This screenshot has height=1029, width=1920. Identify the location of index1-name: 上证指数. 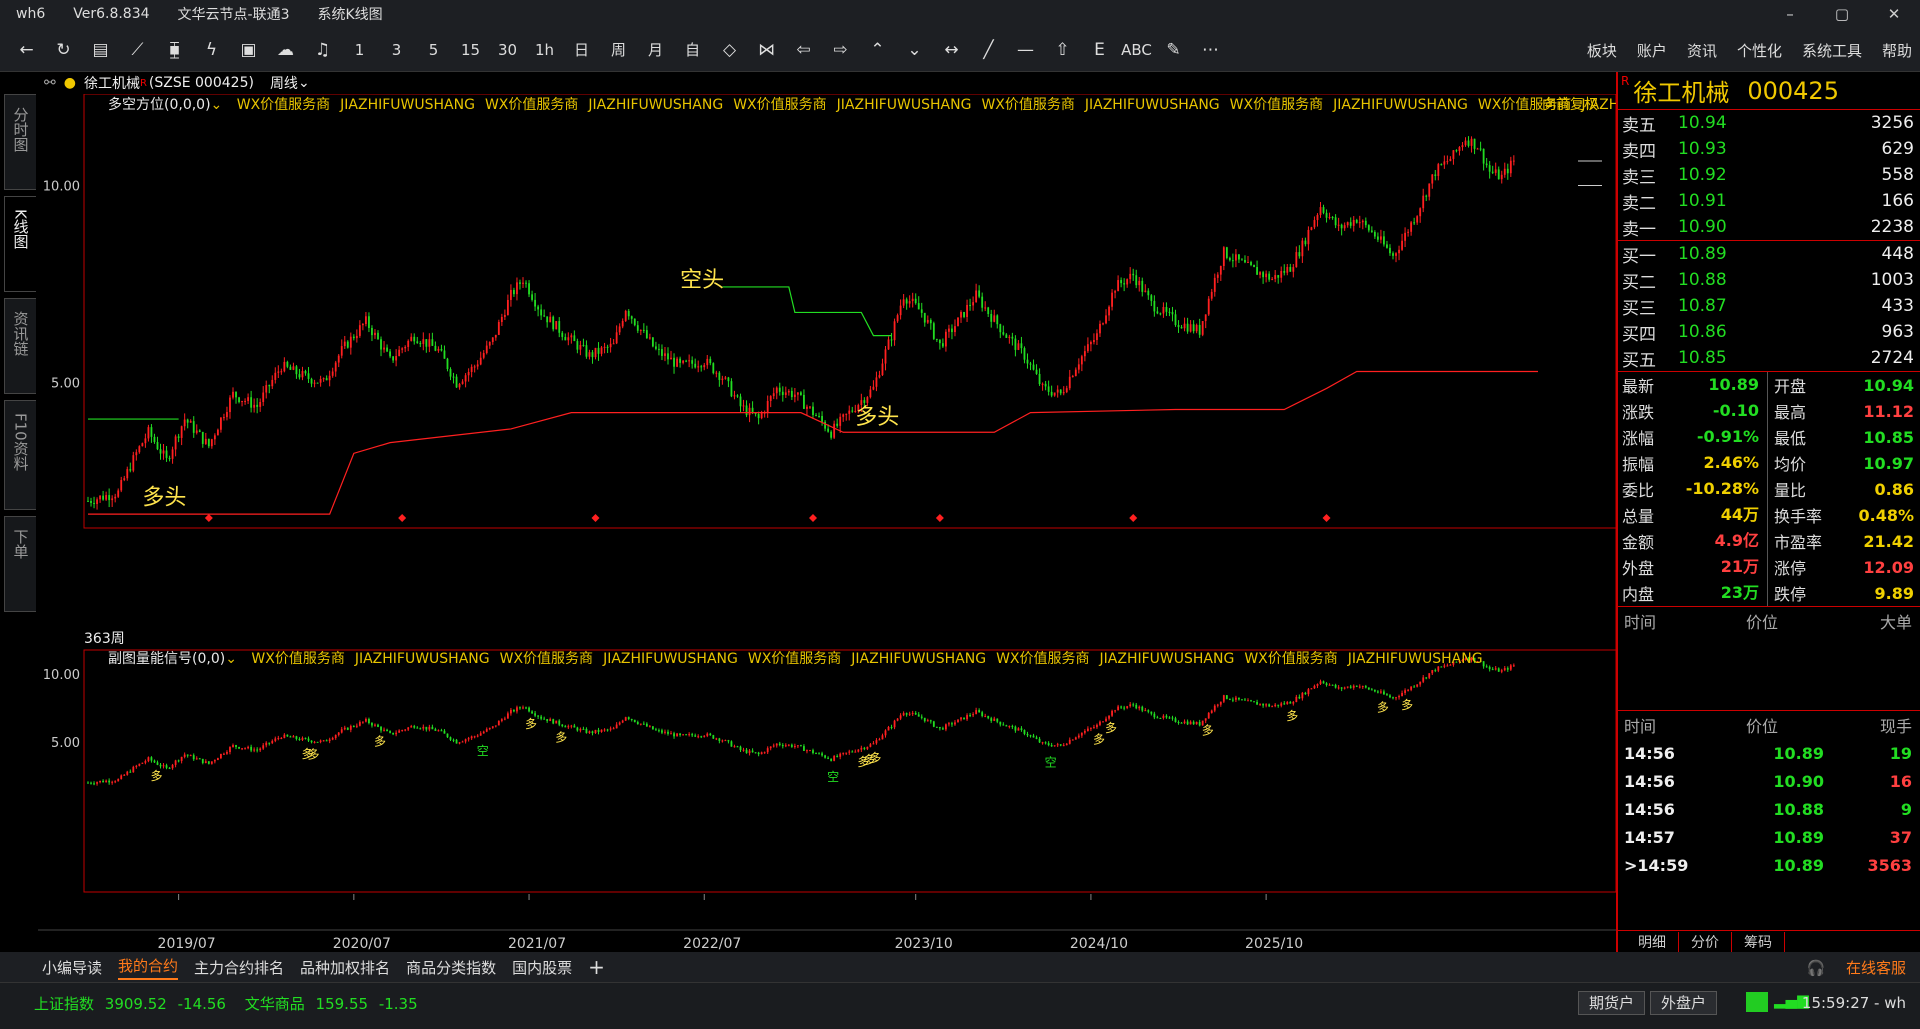
(64, 1004).